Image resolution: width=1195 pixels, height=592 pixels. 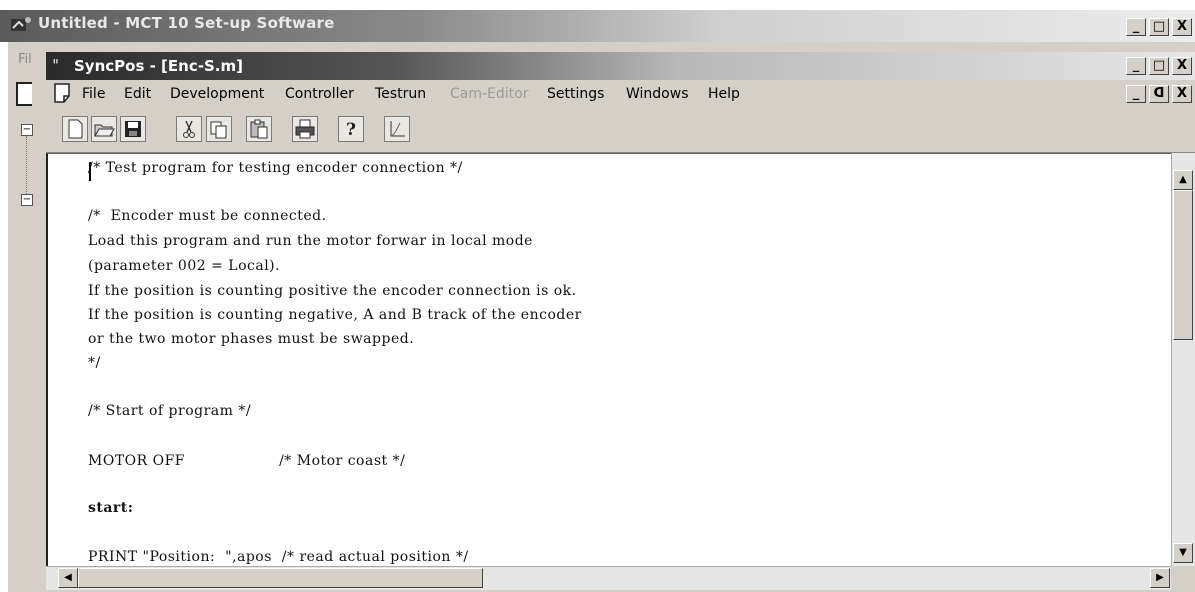 What do you see at coordinates (319, 94) in the screenshot?
I see `menu-controller: Controller` at bounding box center [319, 94].